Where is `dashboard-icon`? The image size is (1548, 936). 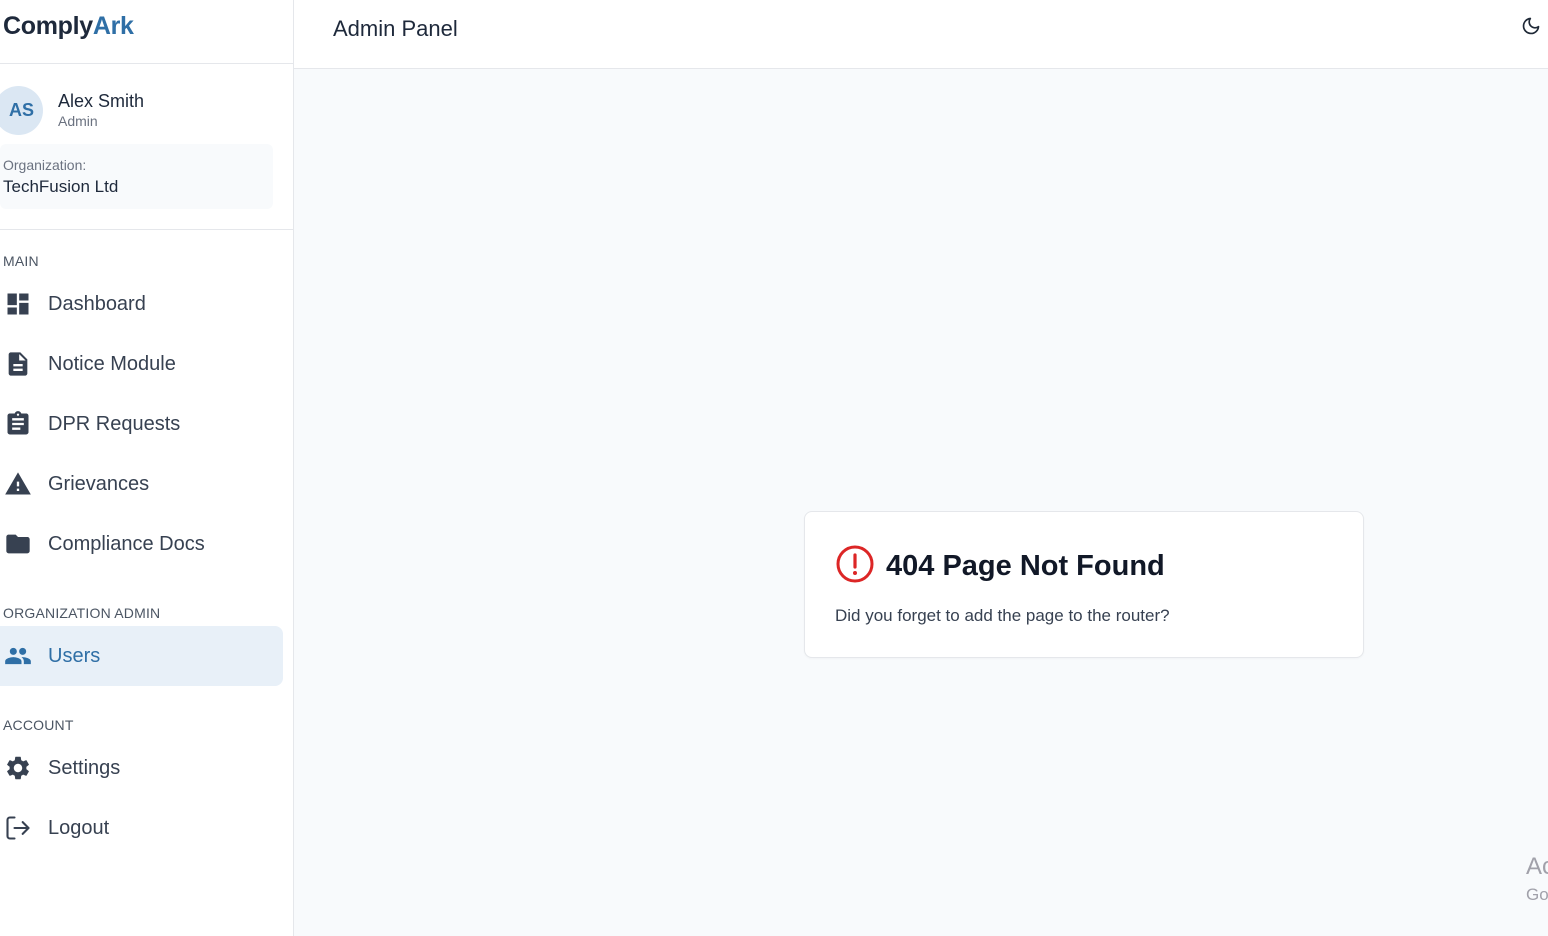
dashboard-icon is located at coordinates (18, 304).